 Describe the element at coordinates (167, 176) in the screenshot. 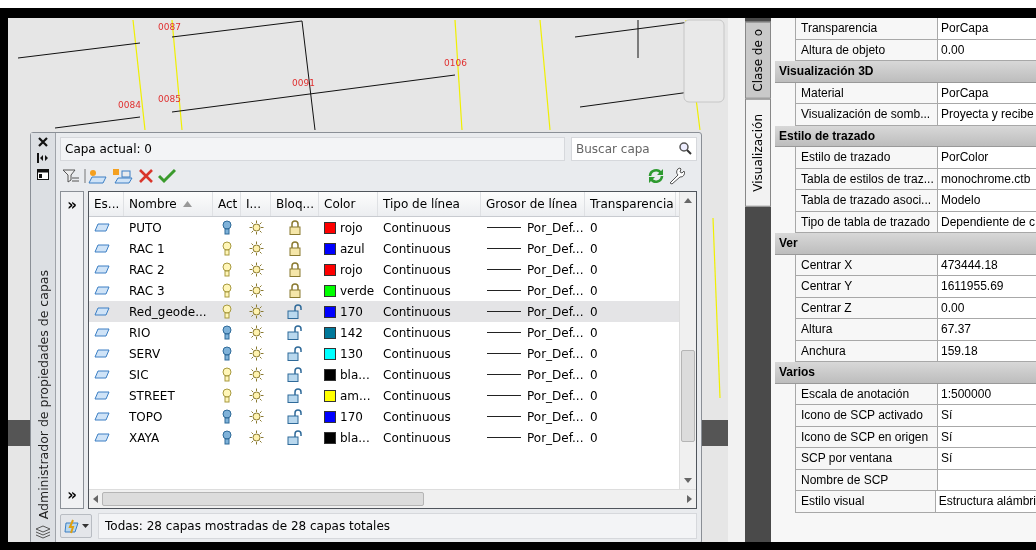

I see `set-current-icon` at that location.